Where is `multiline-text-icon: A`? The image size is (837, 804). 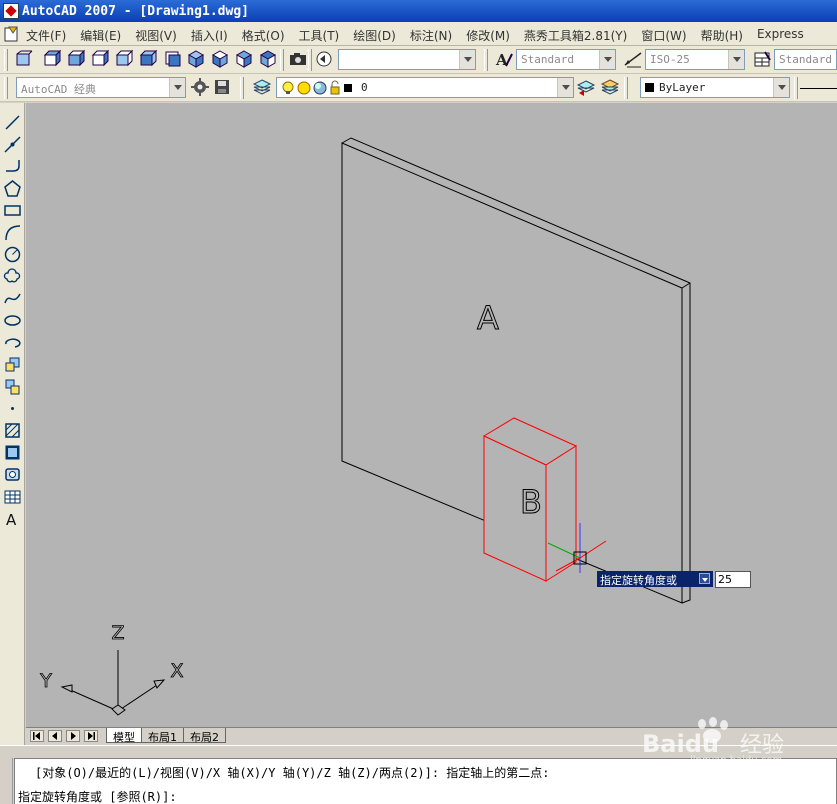 multiline-text-icon: A is located at coordinates (12, 519).